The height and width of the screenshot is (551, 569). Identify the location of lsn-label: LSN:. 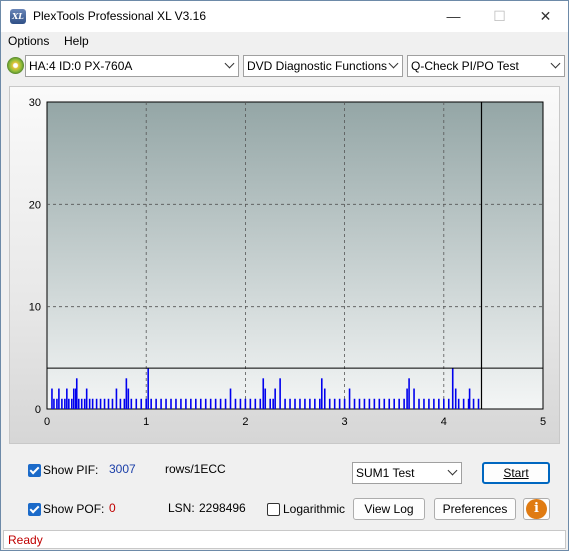
(181, 508).